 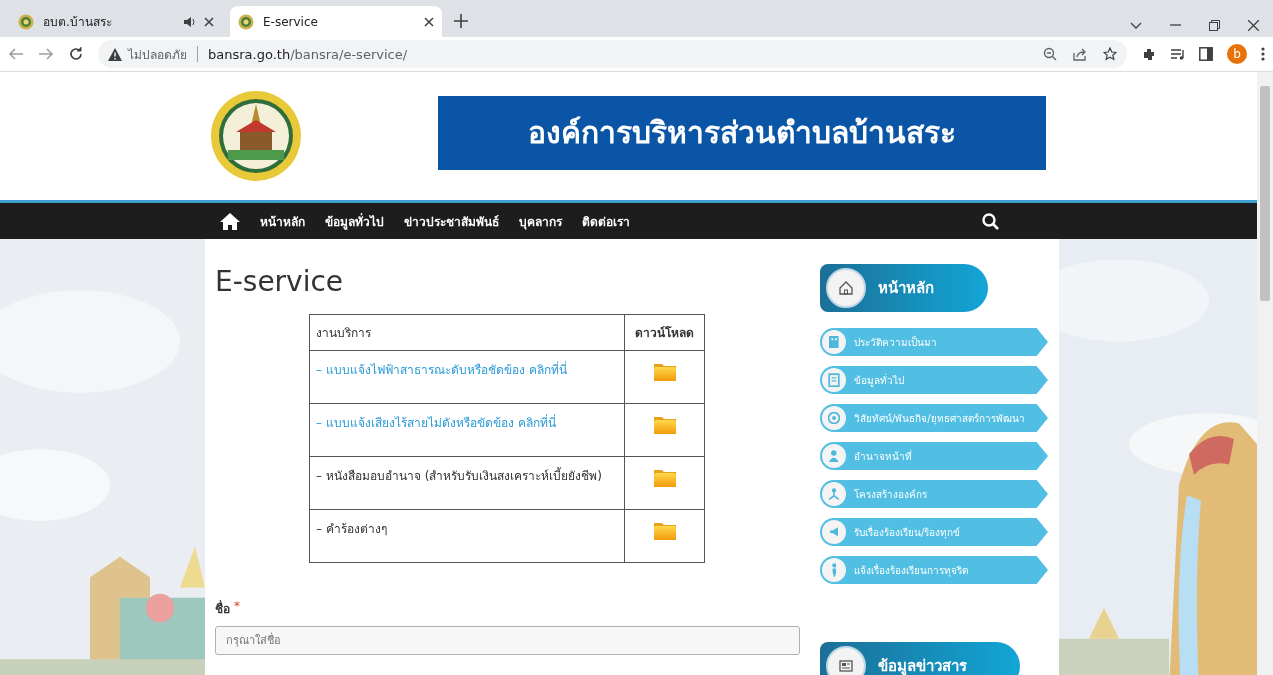 What do you see at coordinates (291, 21) in the screenshot?
I see `tab-title: E-service` at bounding box center [291, 21].